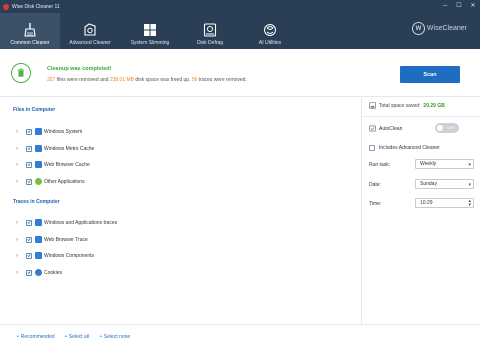 This screenshot has height=346, width=480. What do you see at coordinates (473, 5) in the screenshot?
I see `close-button: ✕` at bounding box center [473, 5].